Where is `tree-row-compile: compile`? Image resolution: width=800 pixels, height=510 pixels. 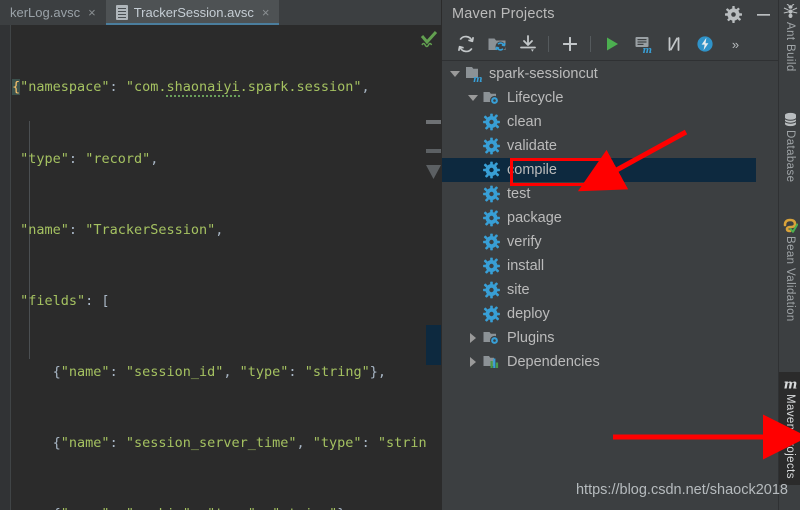
tree-row-compile: compile is located at coordinates (599, 170).